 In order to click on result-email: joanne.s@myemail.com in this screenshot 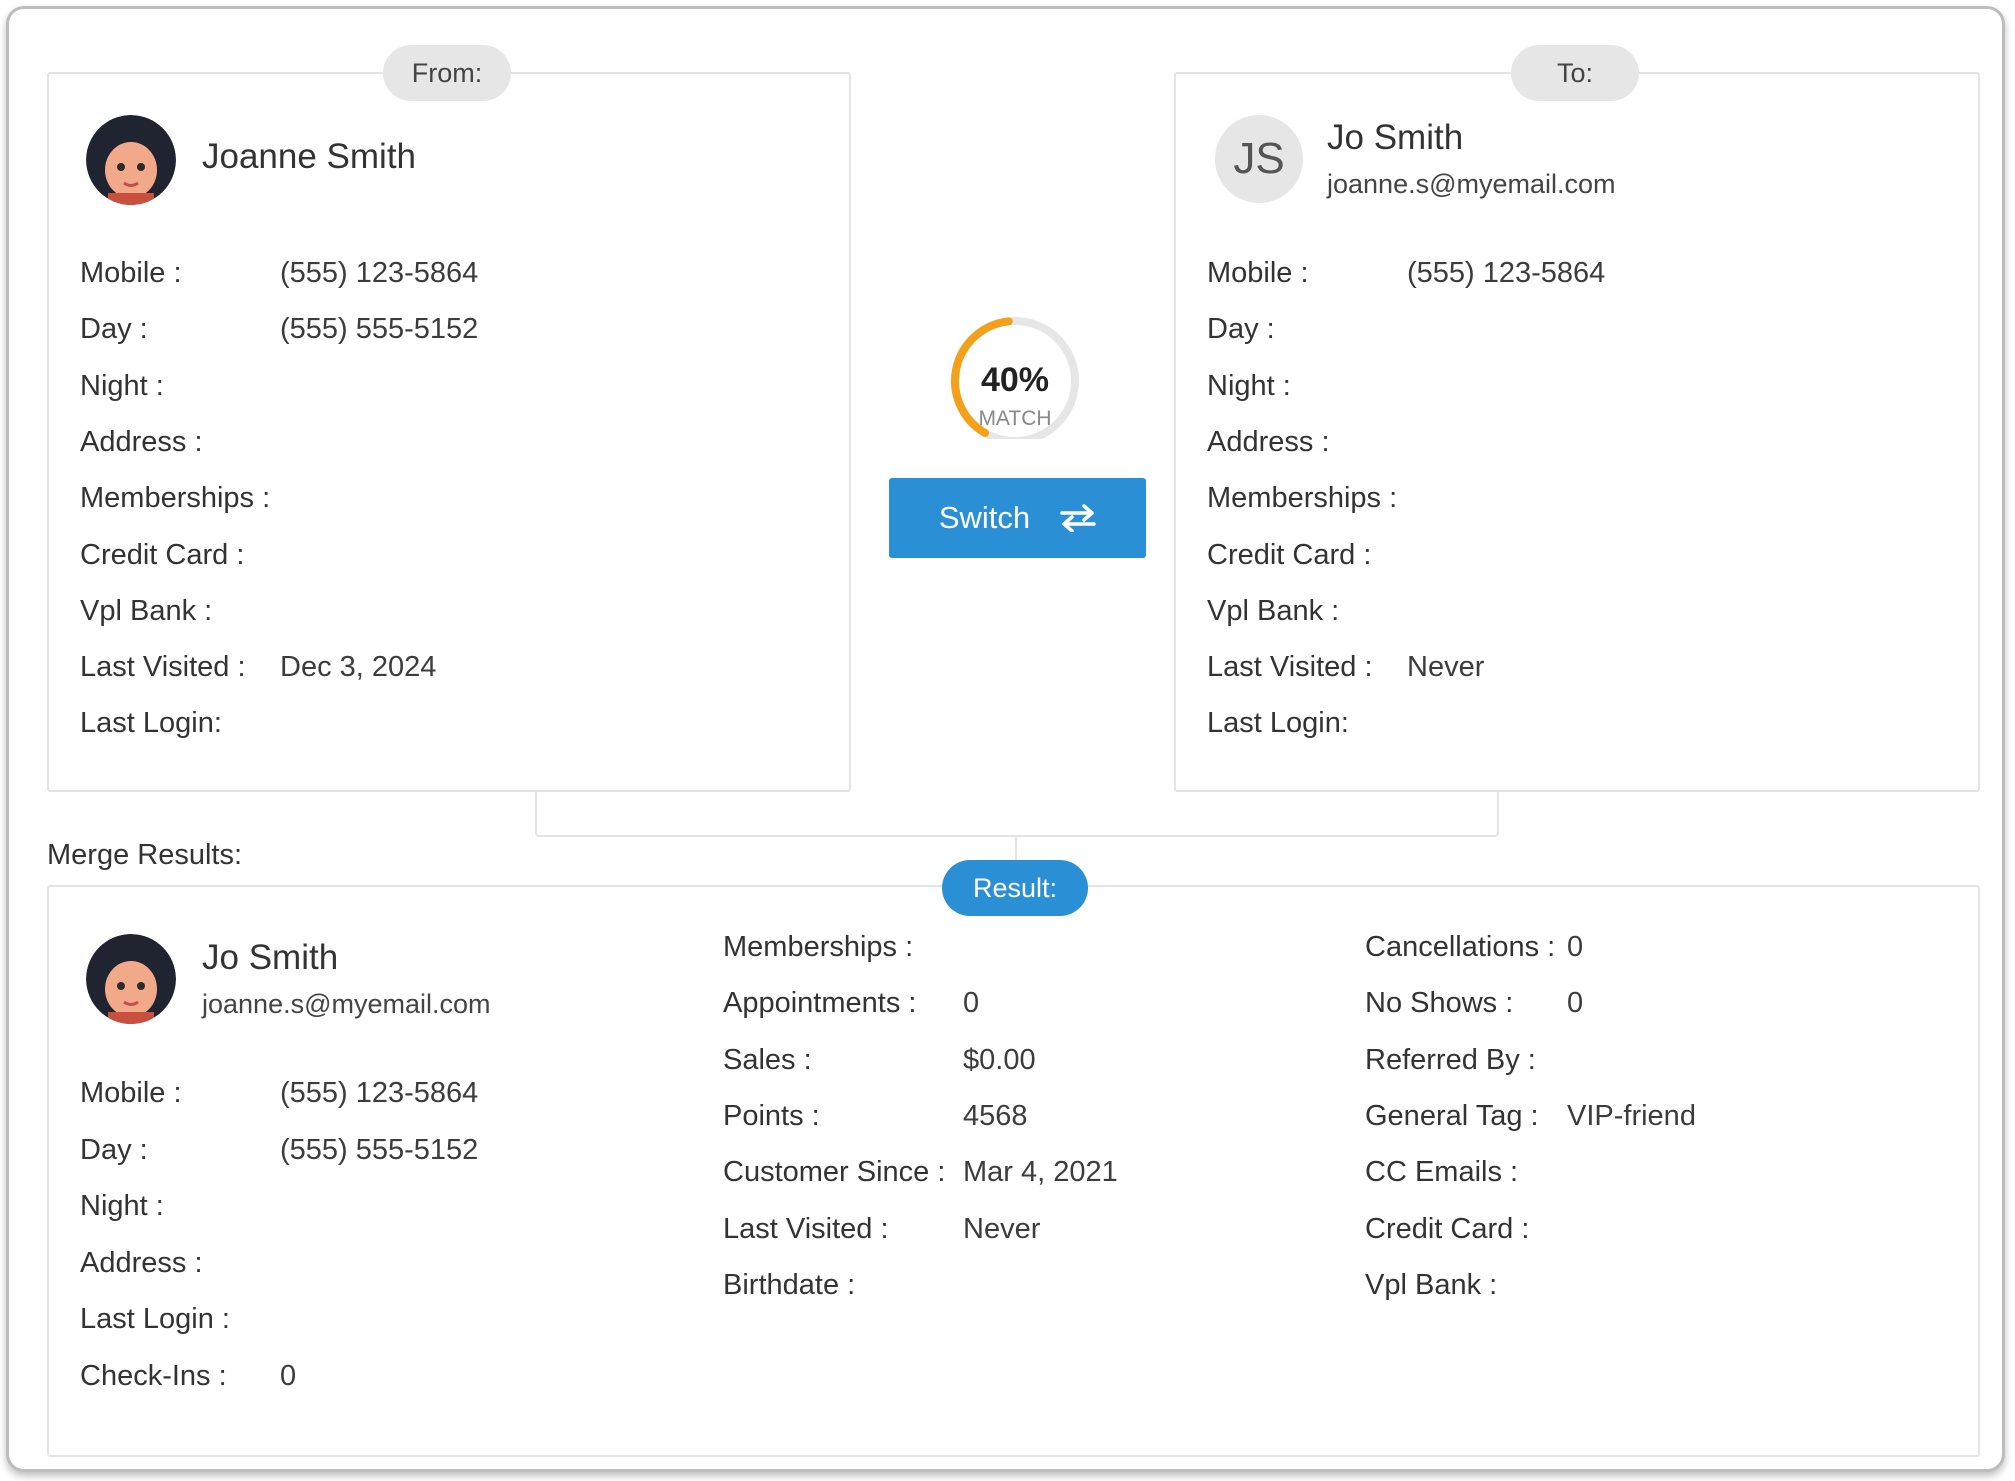, I will do `click(346, 1004)`.